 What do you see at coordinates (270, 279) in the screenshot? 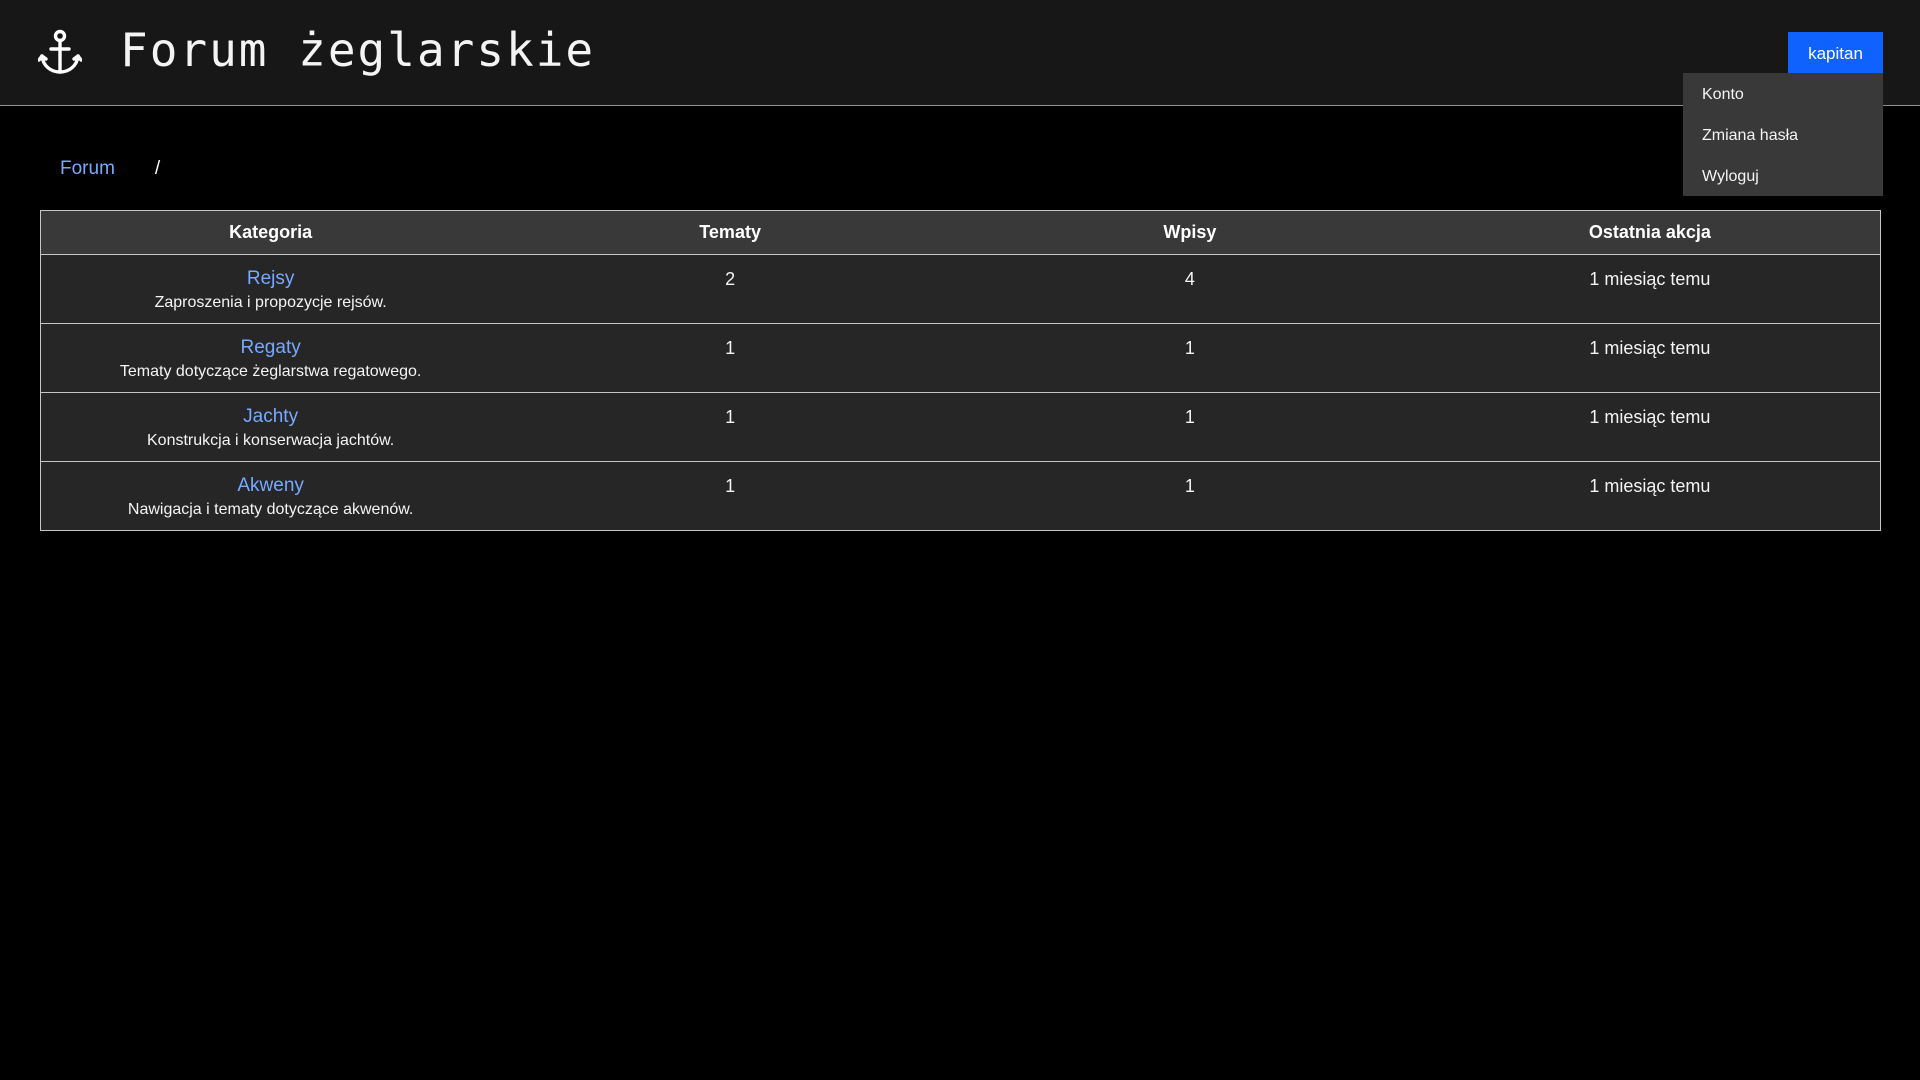
I see `category-link: Rejsy` at bounding box center [270, 279].